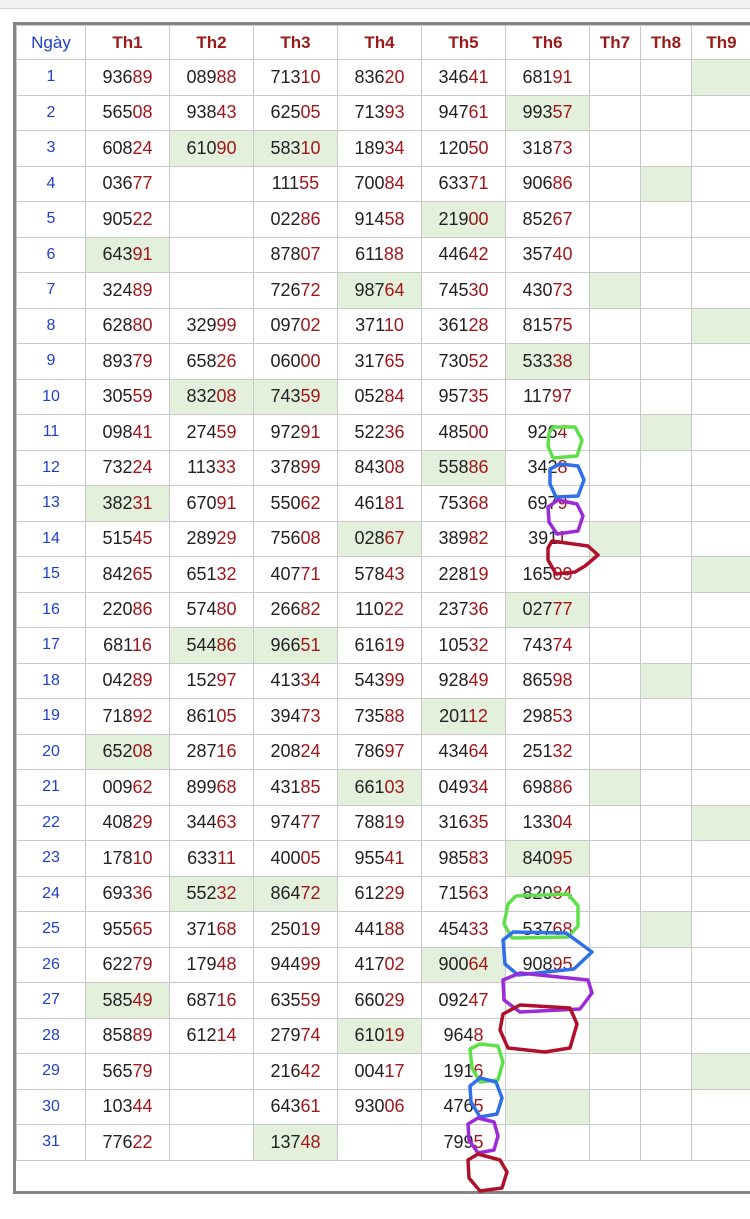  What do you see at coordinates (478, 431) in the screenshot?
I see `result-suffix: 00` at bounding box center [478, 431].